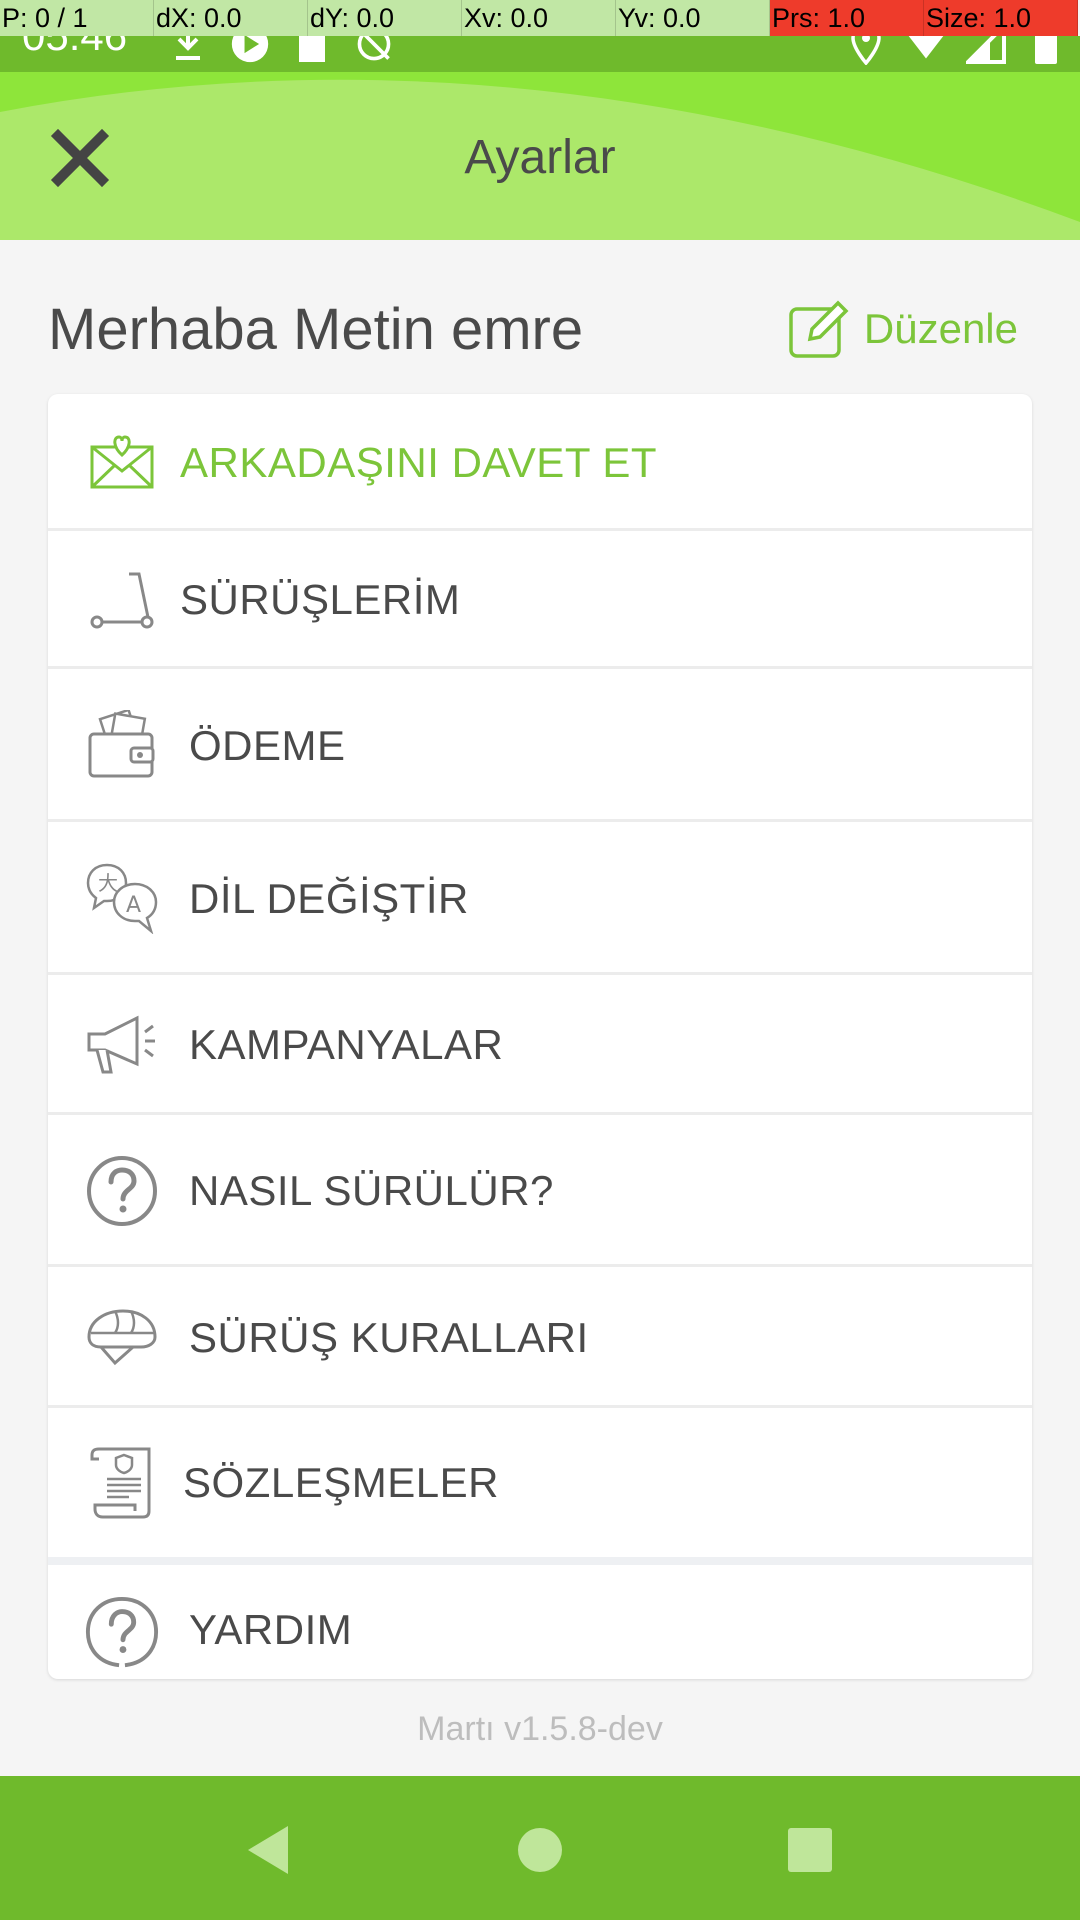 The width and height of the screenshot is (1080, 1920). What do you see at coordinates (122, 1482) in the screenshot?
I see `contract-icon` at bounding box center [122, 1482].